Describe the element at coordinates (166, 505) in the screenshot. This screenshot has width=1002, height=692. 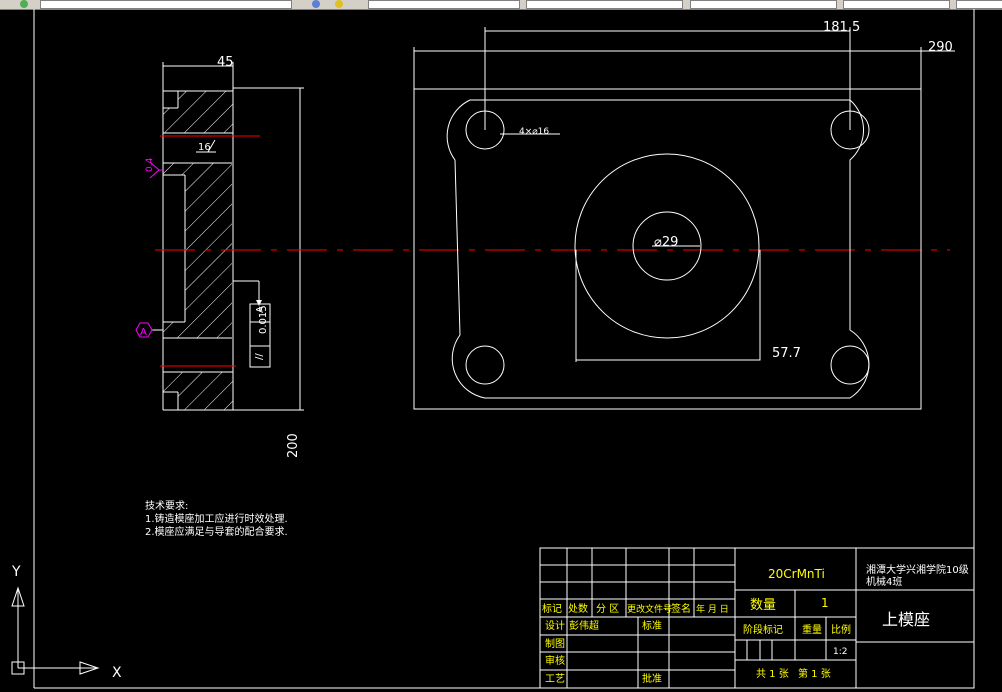
I see `notes-title: 技术要求:` at that location.